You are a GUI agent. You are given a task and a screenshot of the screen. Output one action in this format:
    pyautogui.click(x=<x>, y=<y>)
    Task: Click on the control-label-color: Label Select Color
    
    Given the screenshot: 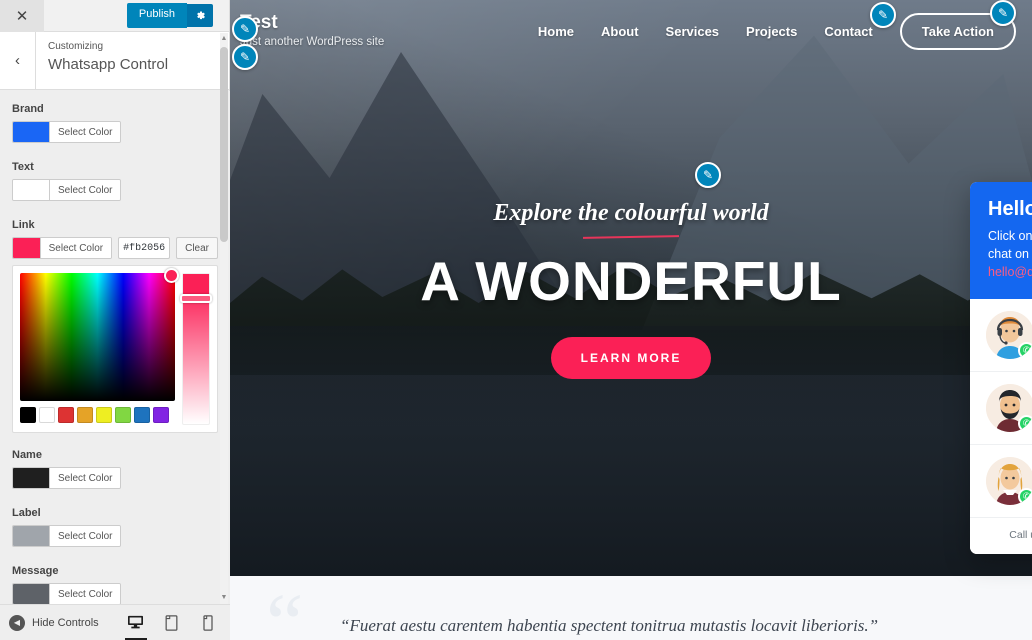 What is the action you would take?
    pyautogui.click(x=115, y=527)
    